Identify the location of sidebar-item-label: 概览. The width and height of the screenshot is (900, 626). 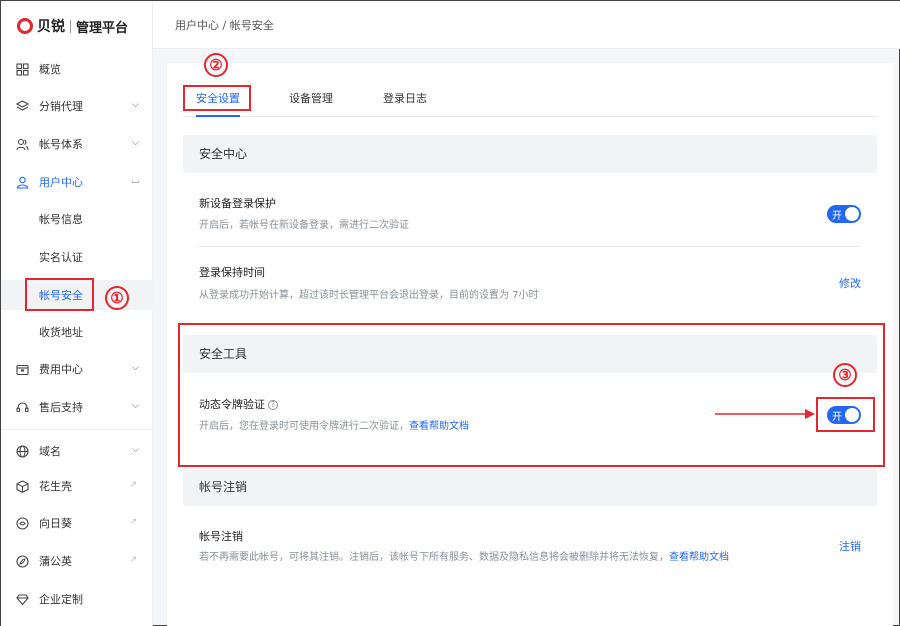
(50, 69).